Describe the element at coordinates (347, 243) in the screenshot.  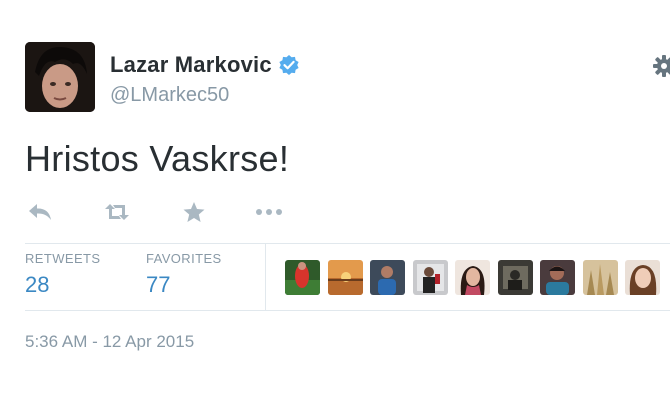
I see `stats-top-divider` at that location.